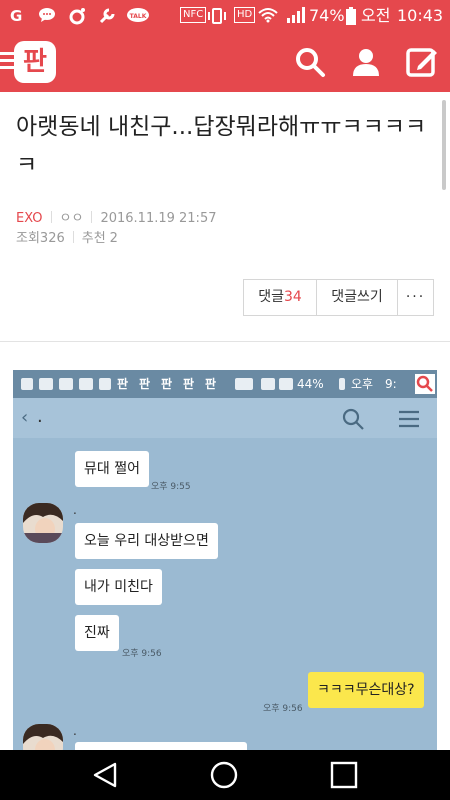  I want to click on comments-label: 댓글, so click(271, 297).